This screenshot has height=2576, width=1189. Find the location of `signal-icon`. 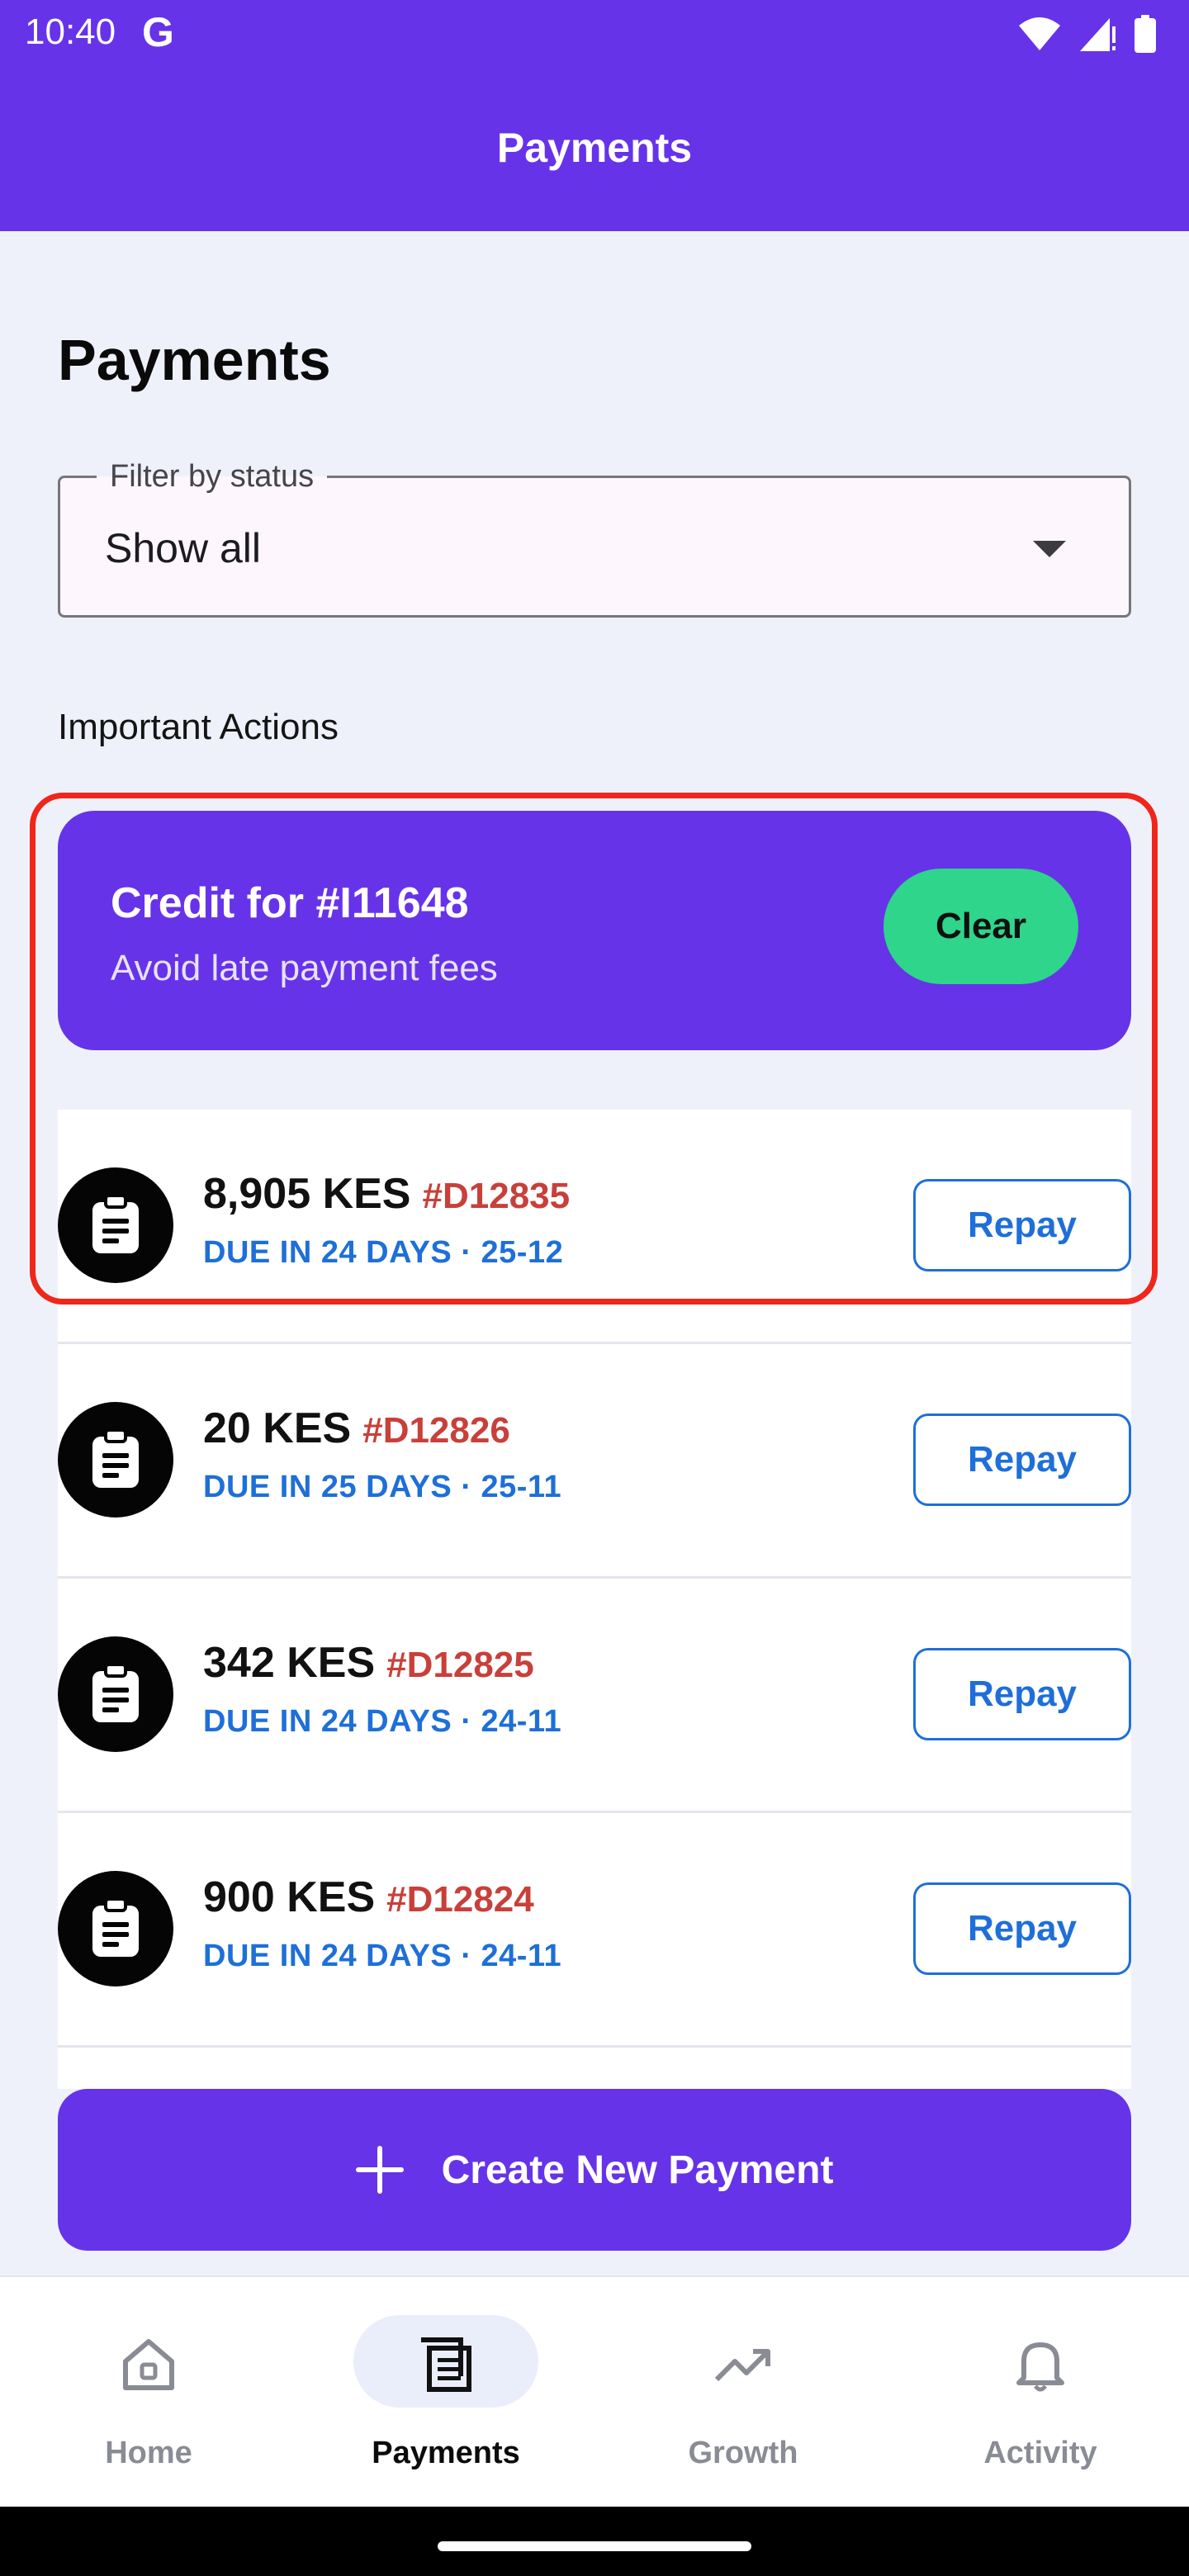

signal-icon is located at coordinates (1098, 34).